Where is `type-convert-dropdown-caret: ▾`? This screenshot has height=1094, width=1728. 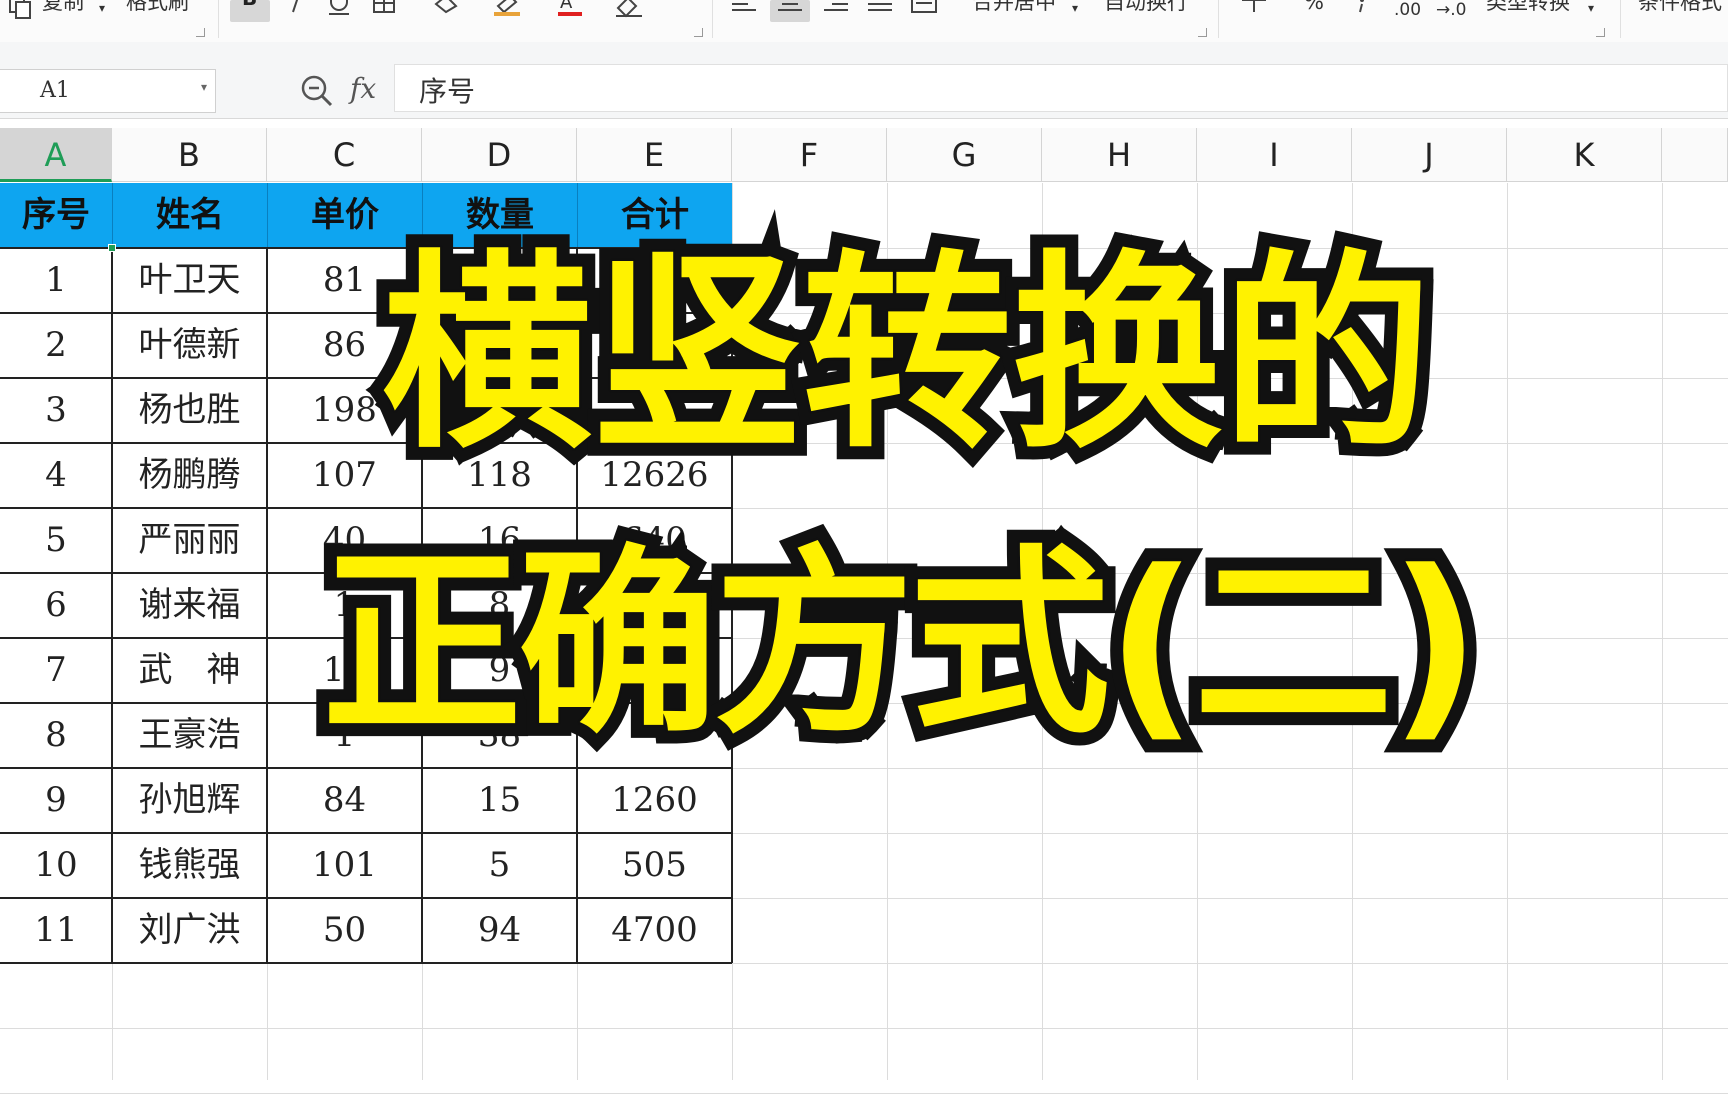 type-convert-dropdown-caret: ▾ is located at coordinates (1591, 10).